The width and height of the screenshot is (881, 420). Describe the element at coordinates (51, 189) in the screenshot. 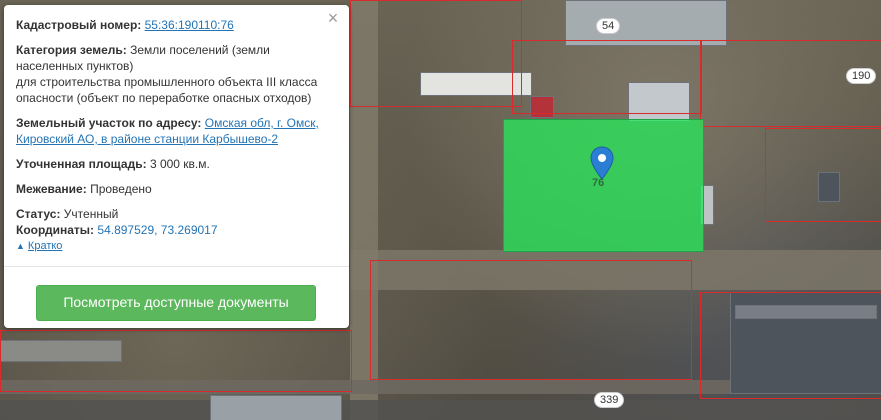

I see `survey-label: Межевание:` at that location.